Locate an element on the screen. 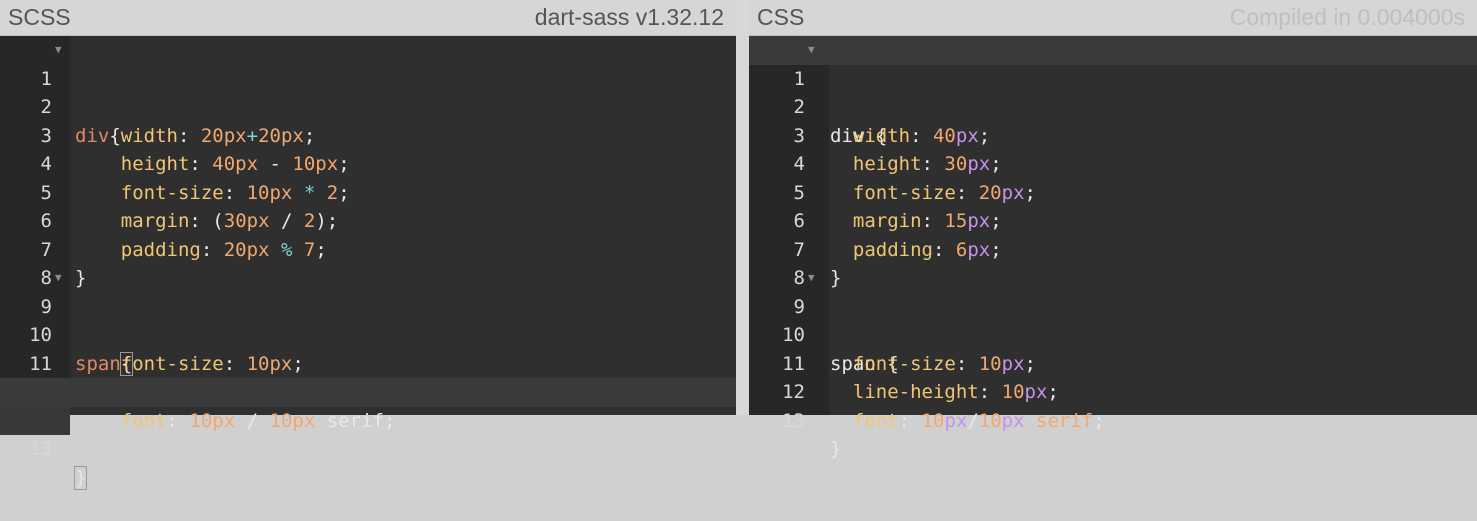  active-line-gutter is located at coordinates (35, 420).